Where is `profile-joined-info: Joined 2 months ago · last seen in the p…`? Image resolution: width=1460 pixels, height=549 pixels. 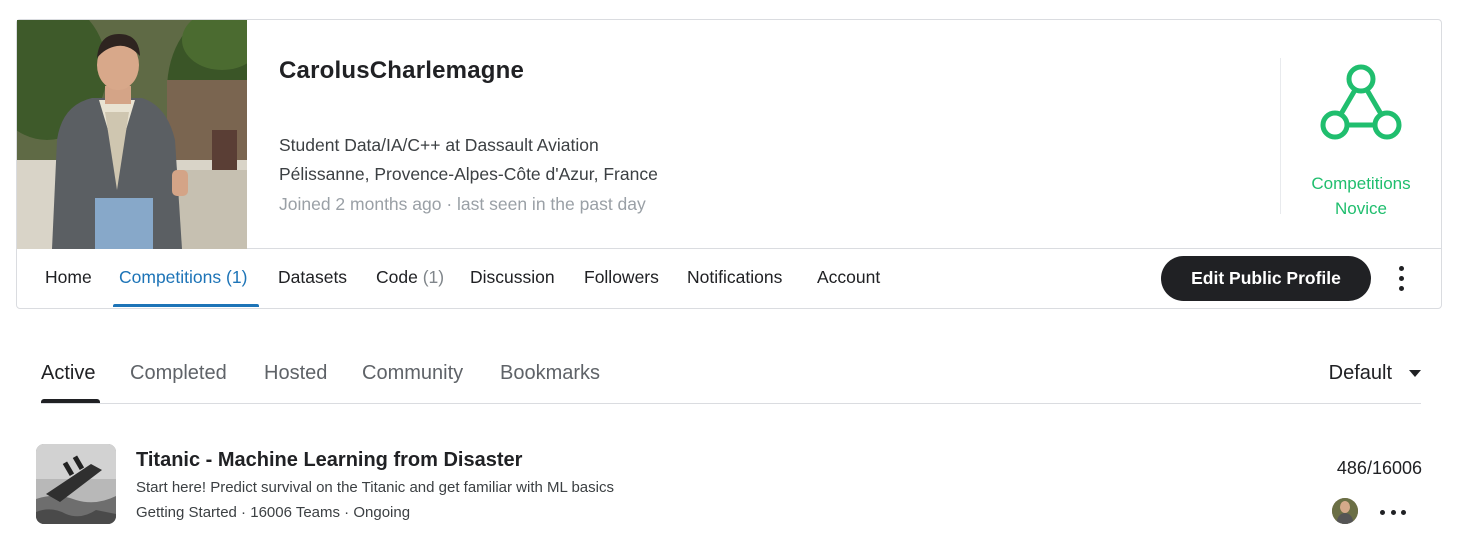 profile-joined-info: Joined 2 months ago · last seen in the p… is located at coordinates (462, 204).